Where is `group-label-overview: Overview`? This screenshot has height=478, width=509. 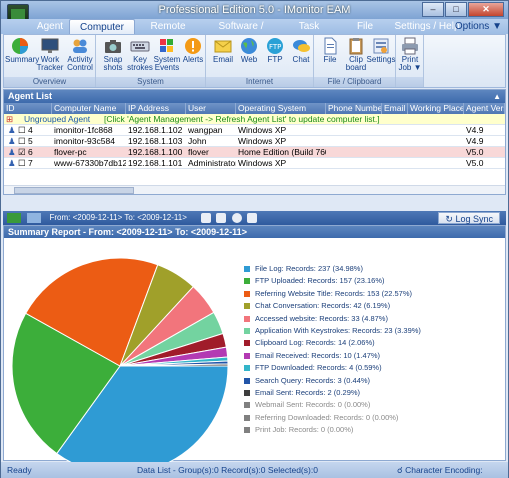 group-label-overview: Overview is located at coordinates (49, 82).